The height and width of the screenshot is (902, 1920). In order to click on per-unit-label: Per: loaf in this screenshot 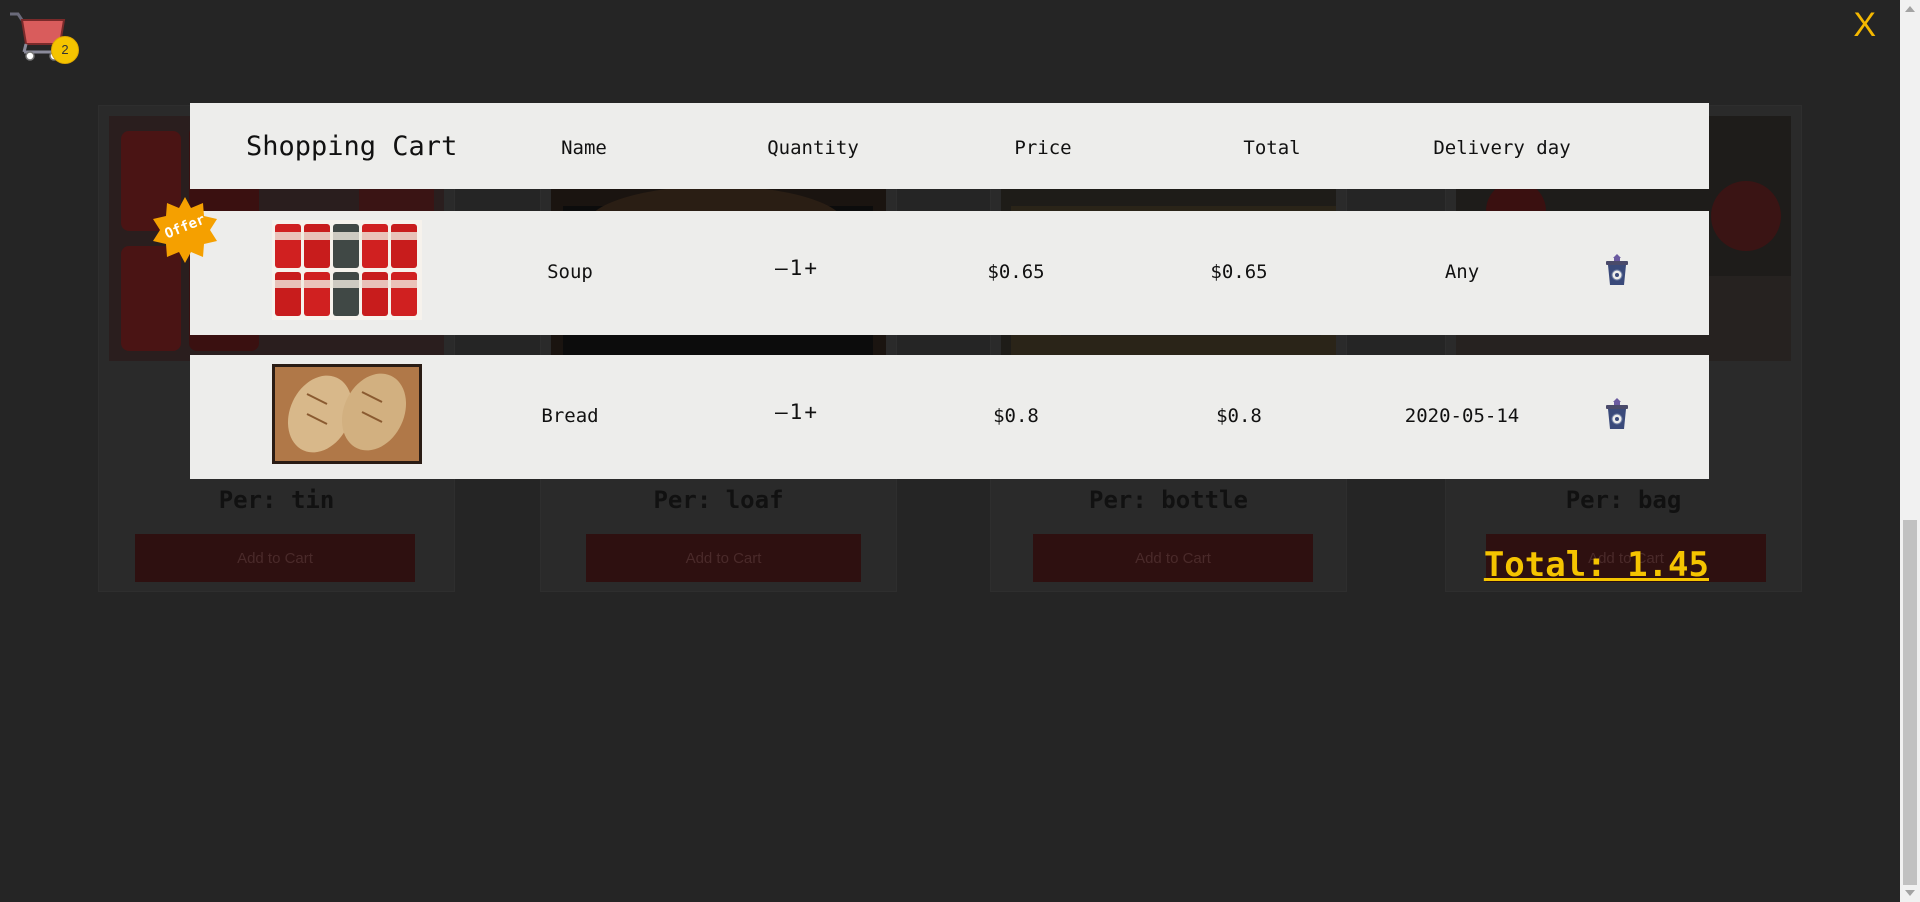, I will do `click(718, 500)`.